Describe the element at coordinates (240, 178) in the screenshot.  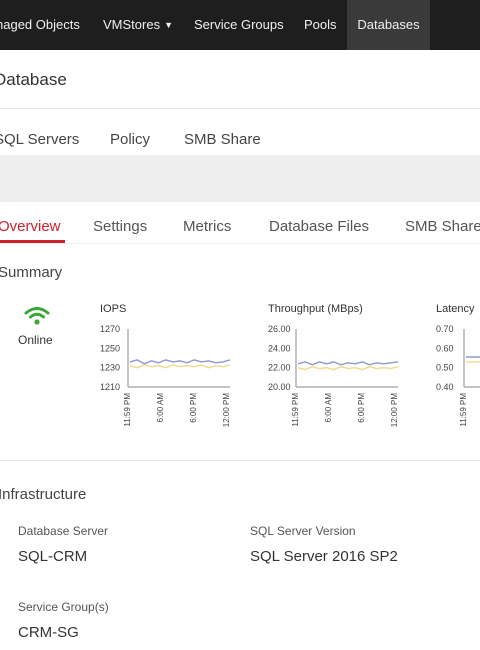
I see `toolbar-bar` at that location.